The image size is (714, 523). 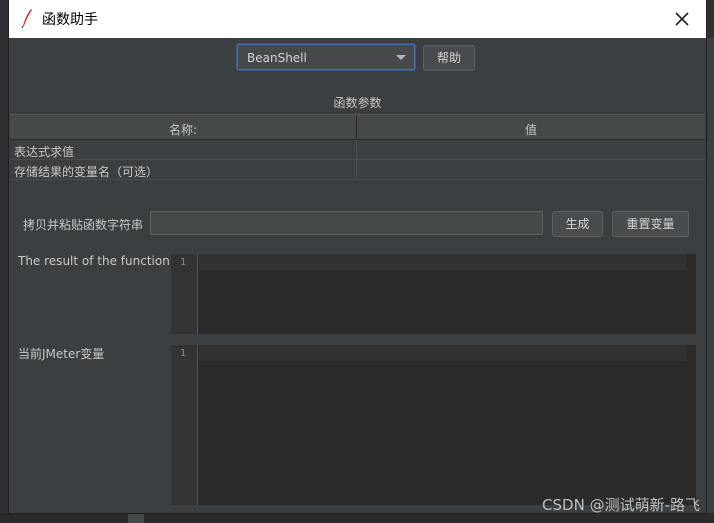 What do you see at coordinates (26, 18) in the screenshot?
I see `feather-icon` at bounding box center [26, 18].